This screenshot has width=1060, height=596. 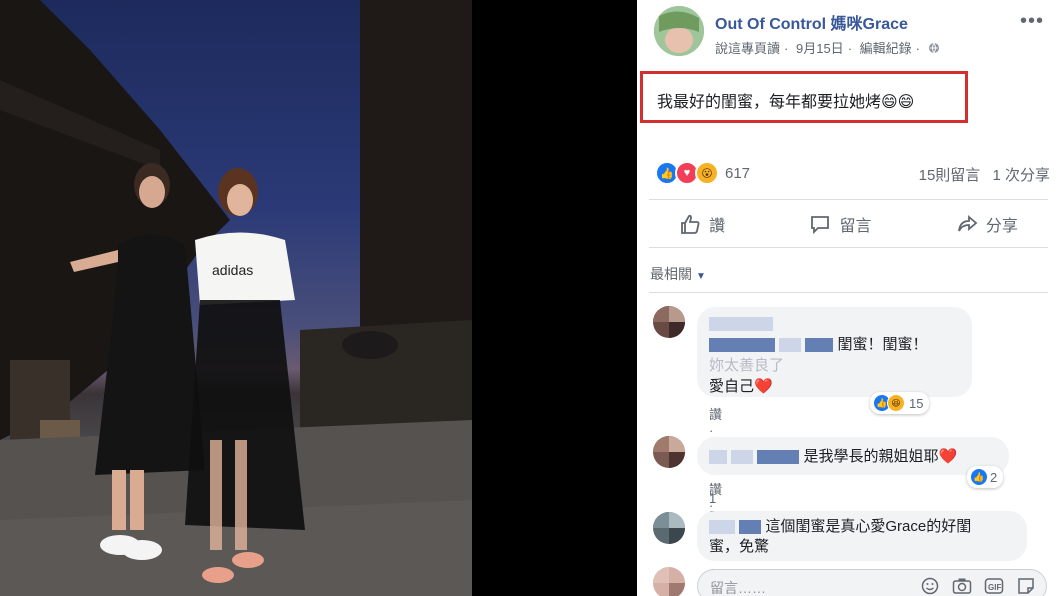 I want to click on comment-input: 留言…… GIF, so click(x=872, y=582).